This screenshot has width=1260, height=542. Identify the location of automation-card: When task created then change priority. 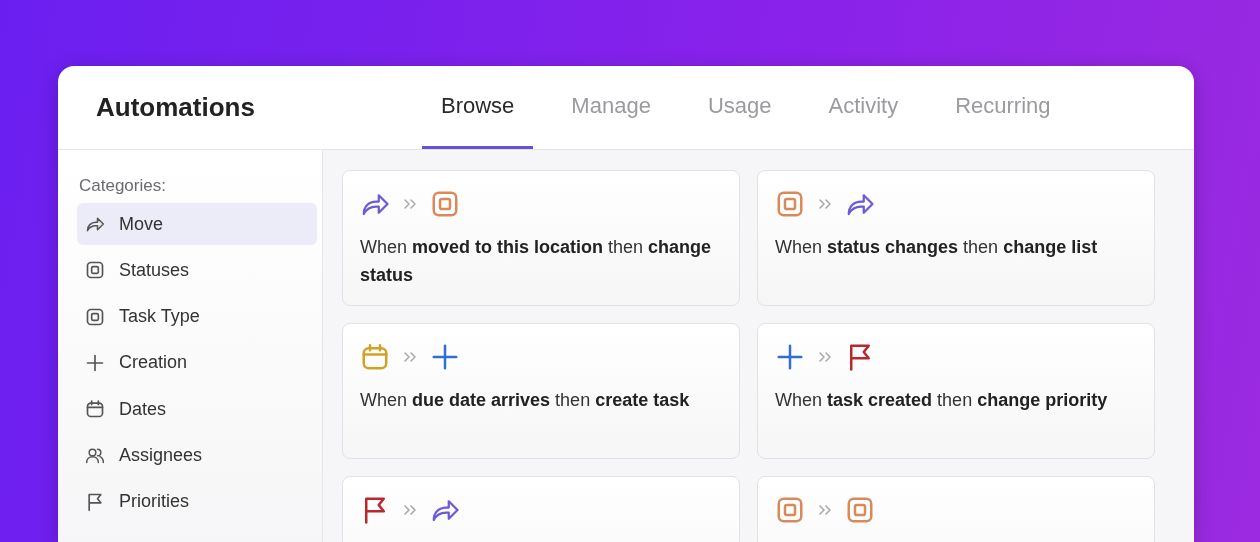
(956, 391).